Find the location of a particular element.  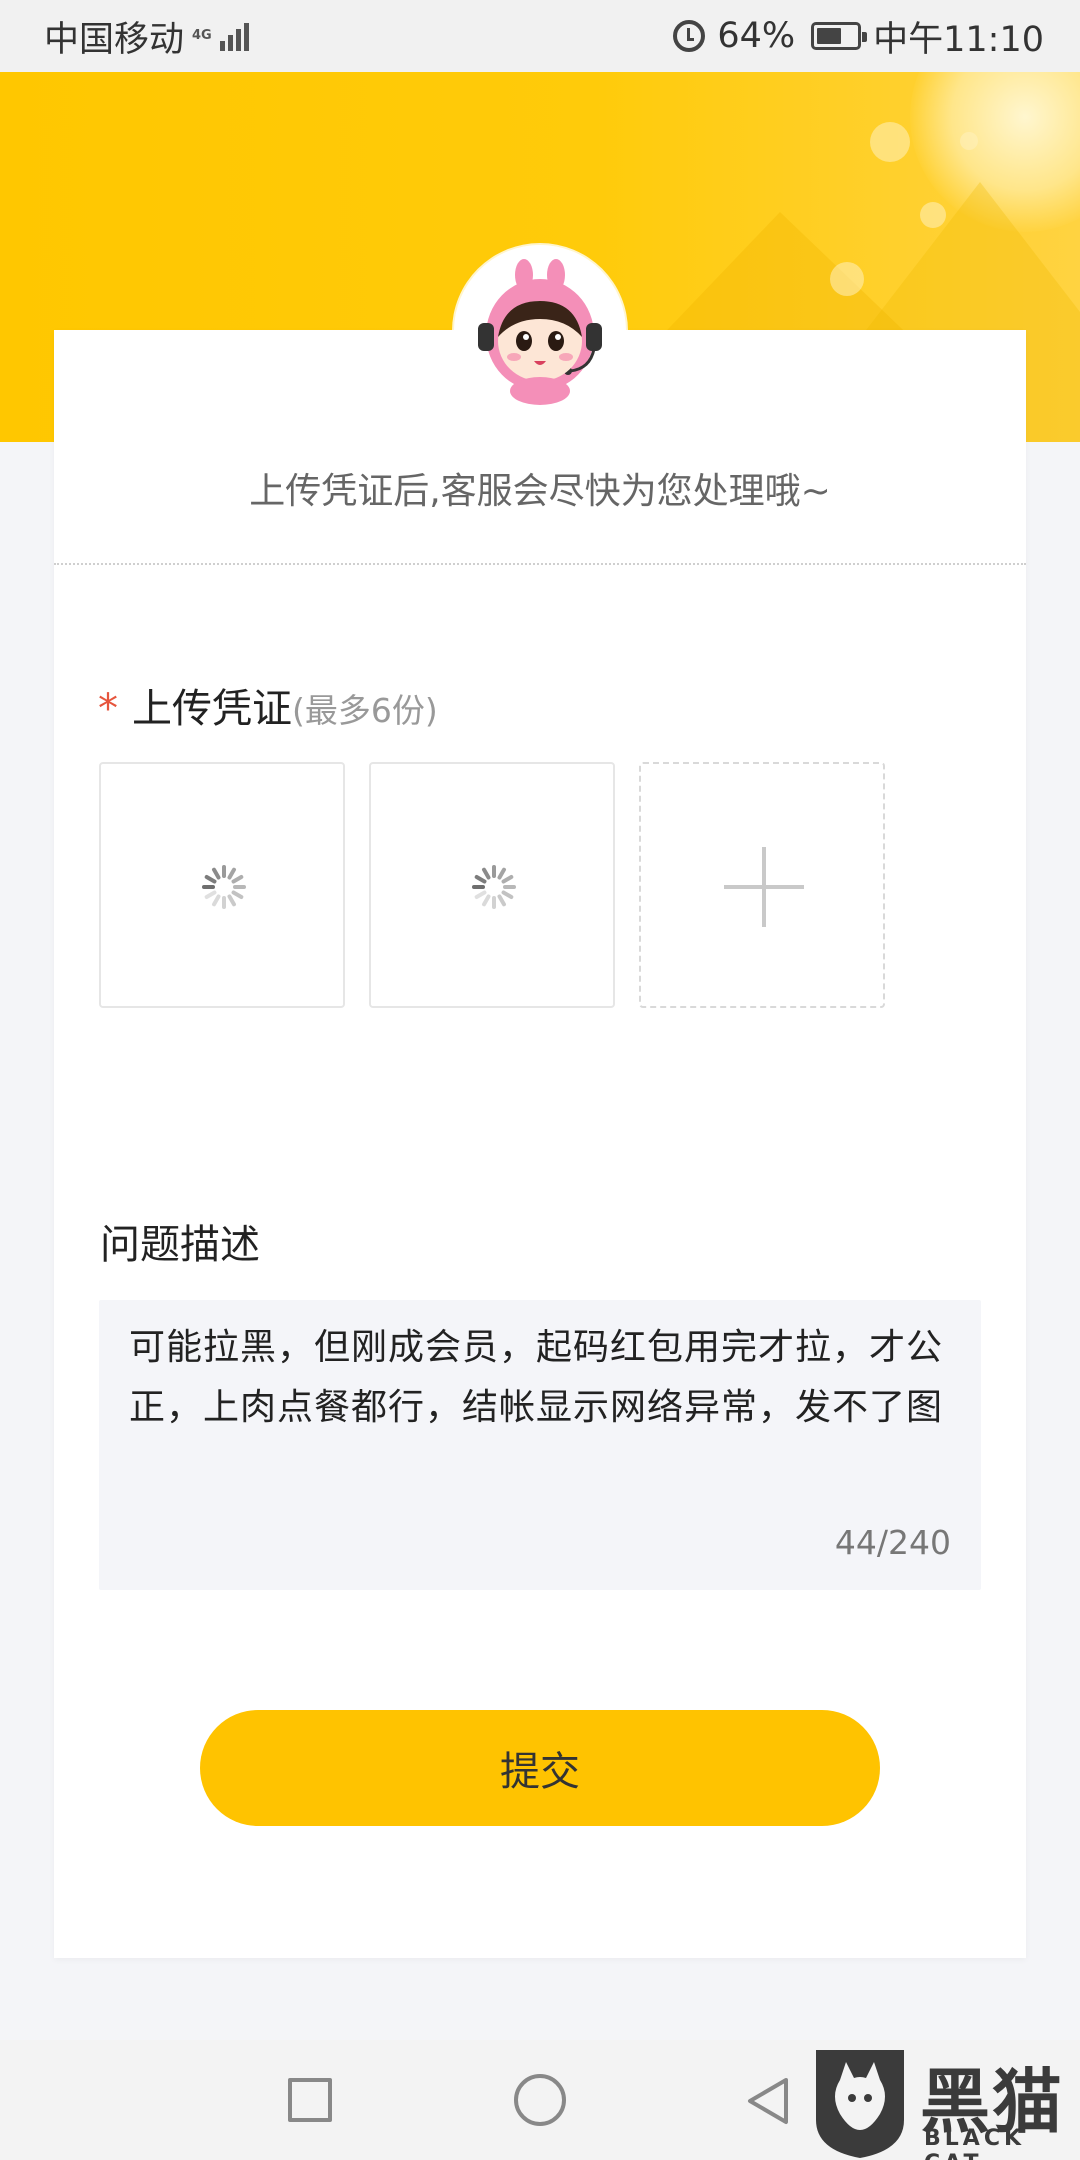

battery-level is located at coordinates (829, 36).